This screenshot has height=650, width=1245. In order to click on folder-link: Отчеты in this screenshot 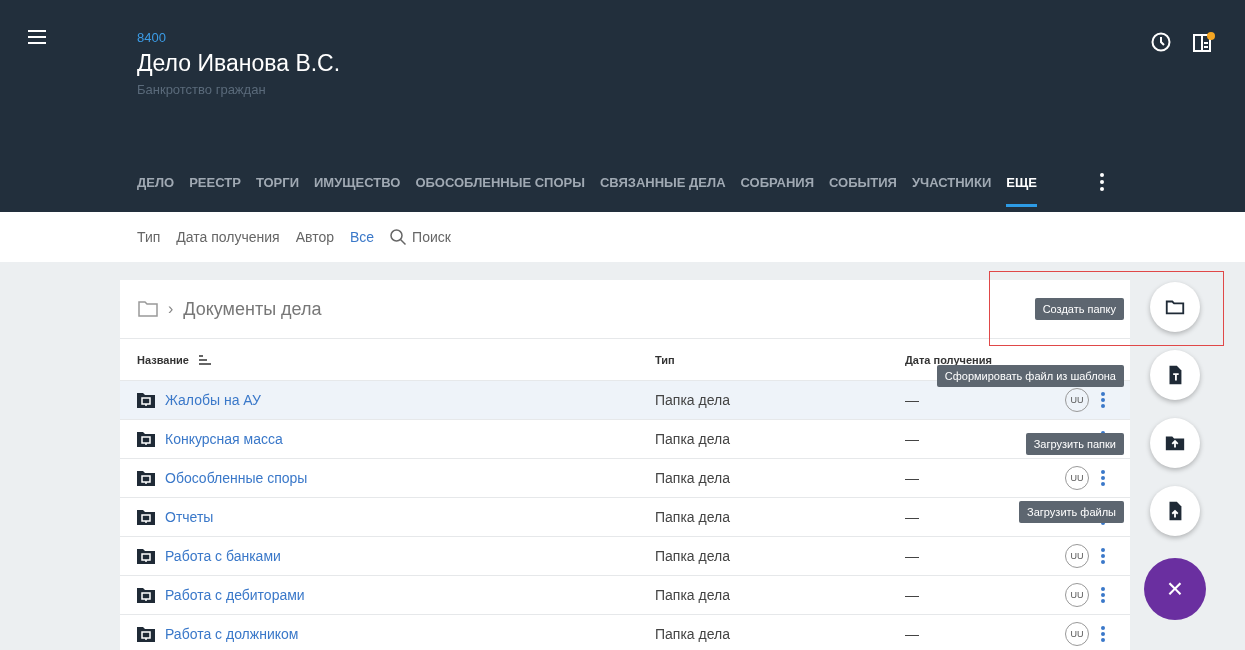, I will do `click(189, 517)`.